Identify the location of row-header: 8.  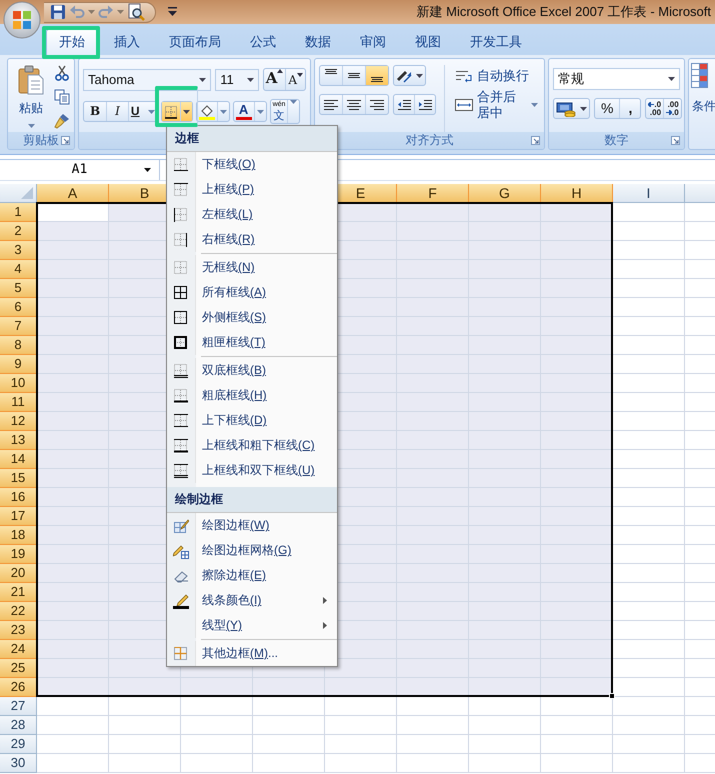
(18, 345).